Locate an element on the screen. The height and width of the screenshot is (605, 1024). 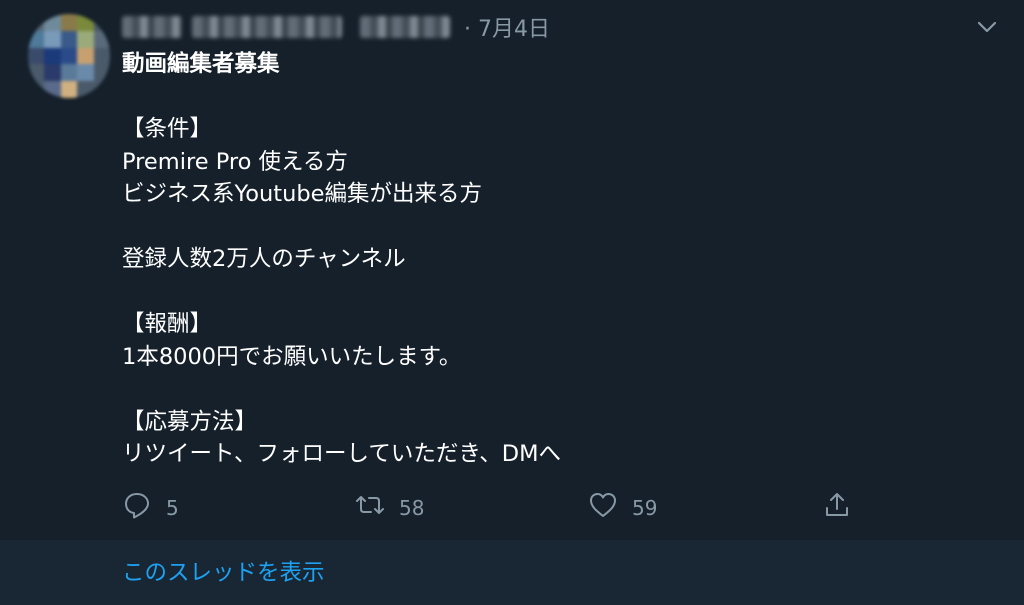
show-thread-link: このスレッドを表示 is located at coordinates (223, 571).